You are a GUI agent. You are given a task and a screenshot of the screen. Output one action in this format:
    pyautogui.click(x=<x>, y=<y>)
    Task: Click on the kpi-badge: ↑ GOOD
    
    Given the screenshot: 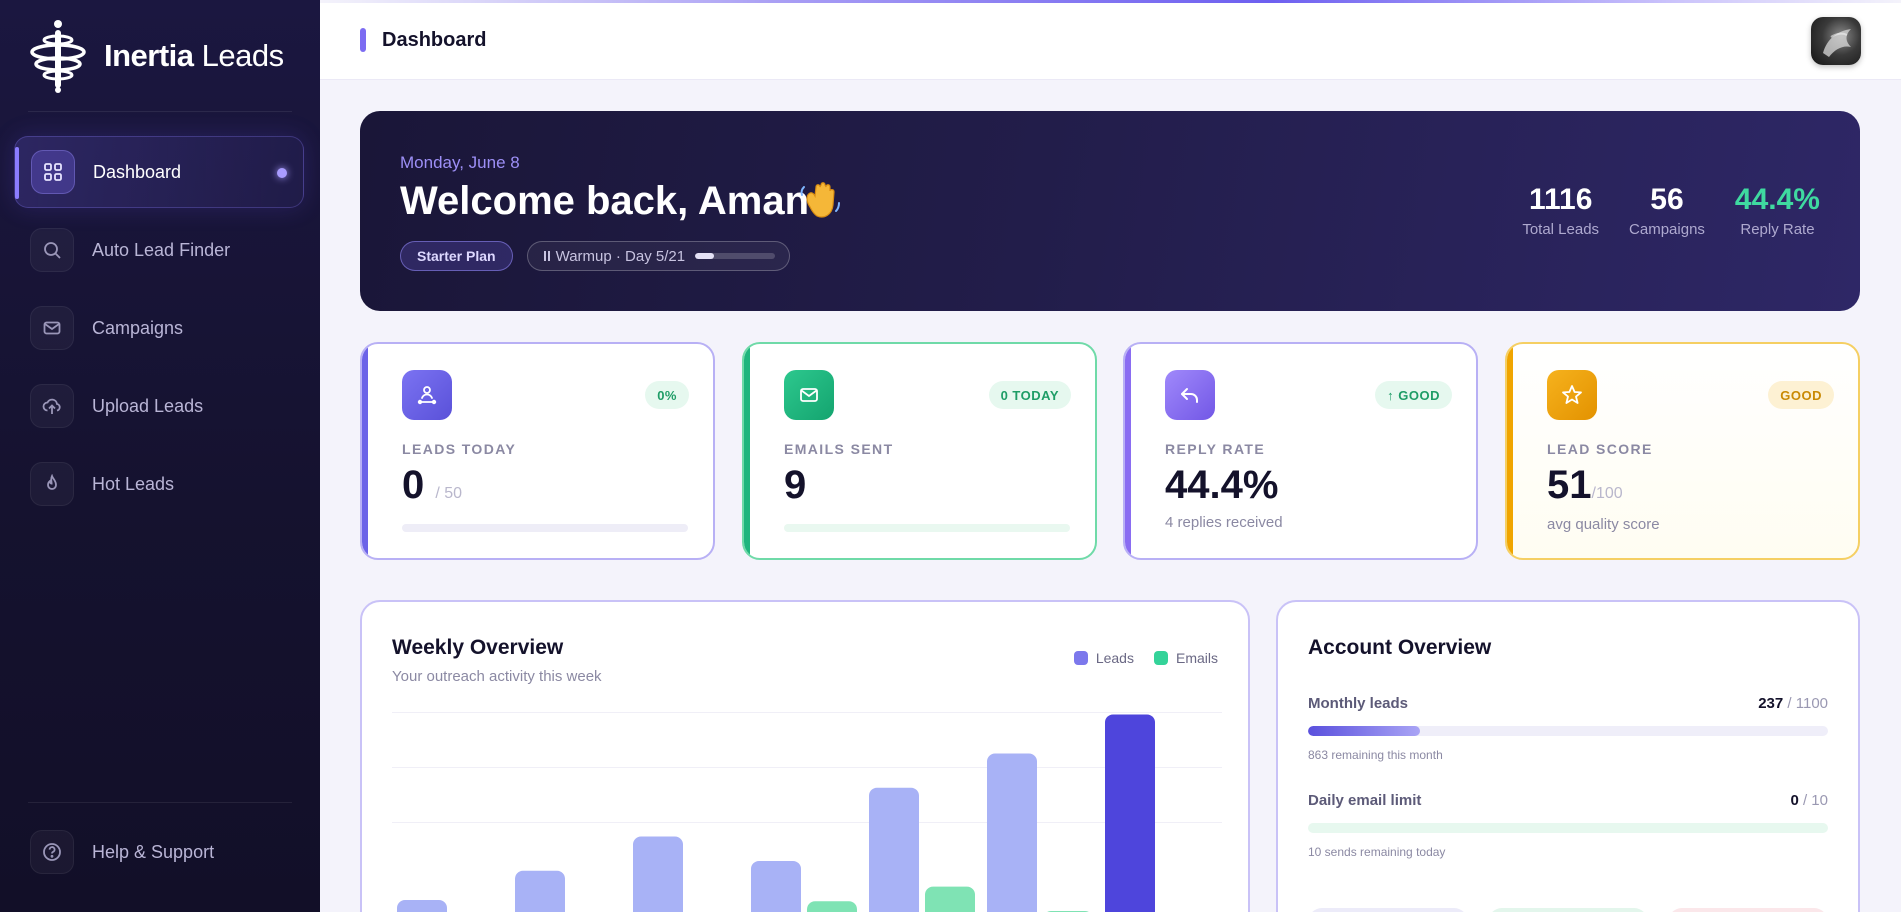 What is the action you would take?
    pyautogui.click(x=1413, y=395)
    